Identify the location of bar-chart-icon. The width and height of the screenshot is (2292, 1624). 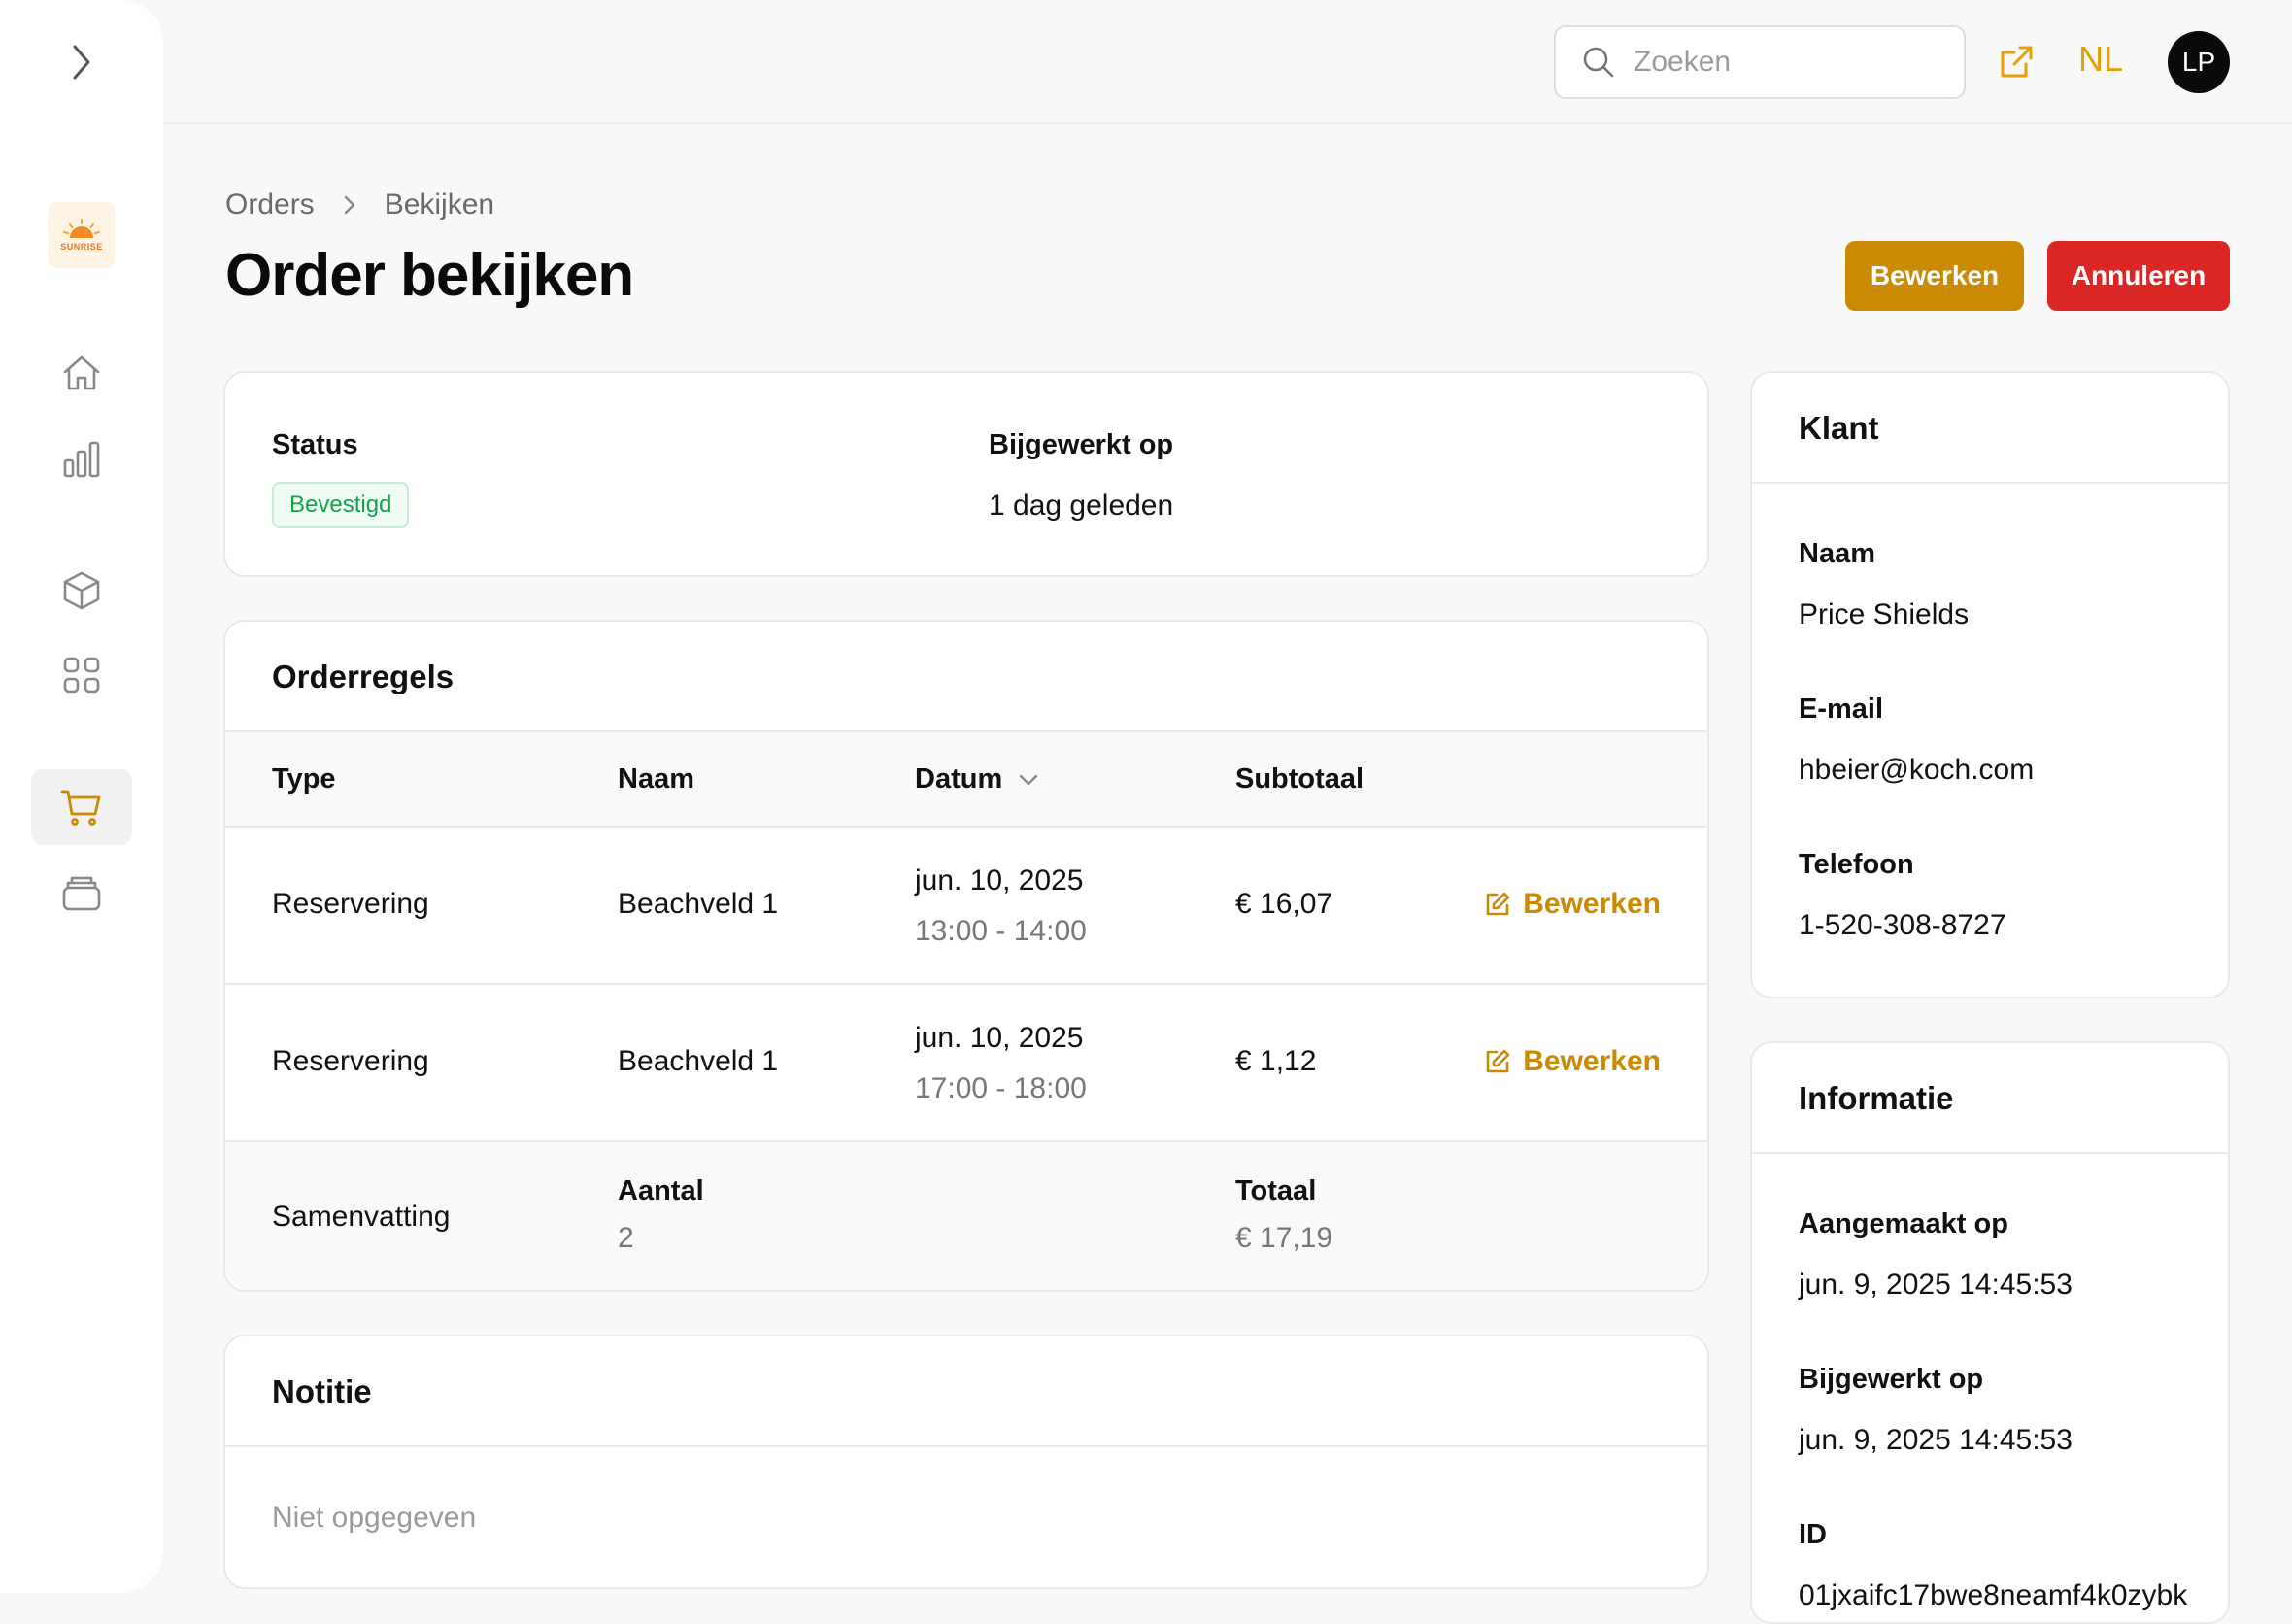
(81, 459).